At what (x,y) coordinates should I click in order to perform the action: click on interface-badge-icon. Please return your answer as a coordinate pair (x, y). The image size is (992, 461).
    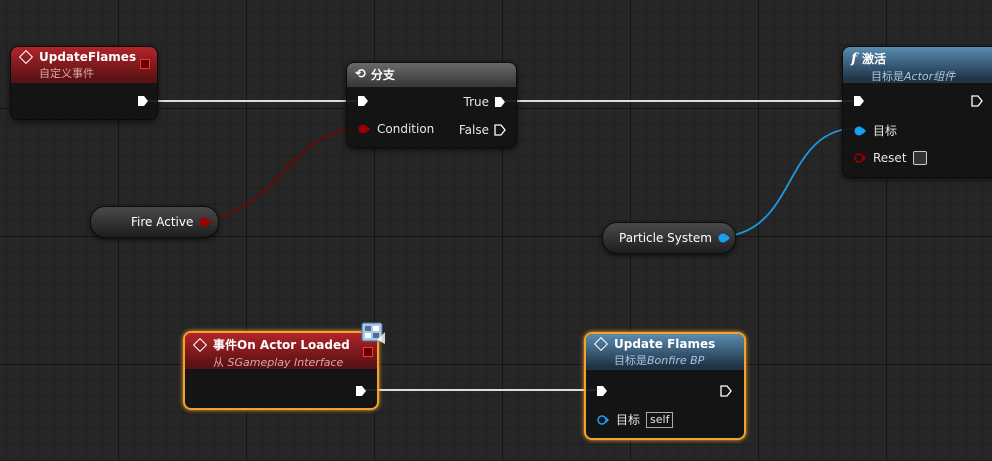
    Looking at the image, I should click on (373, 333).